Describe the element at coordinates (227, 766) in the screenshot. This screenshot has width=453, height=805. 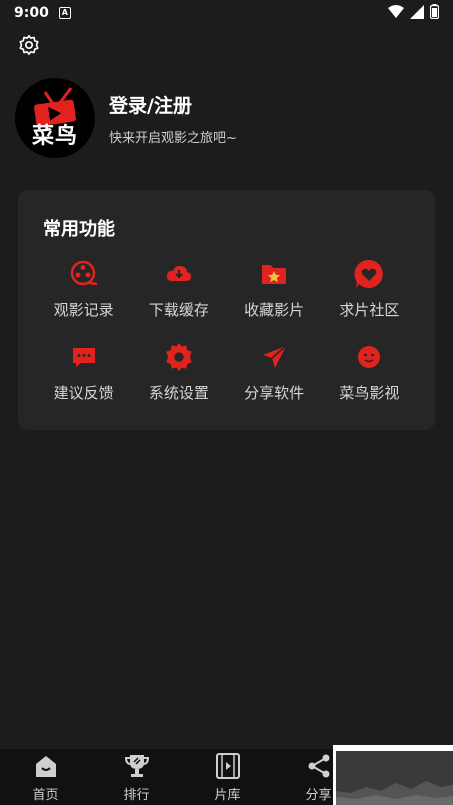
I see `film-icon` at that location.